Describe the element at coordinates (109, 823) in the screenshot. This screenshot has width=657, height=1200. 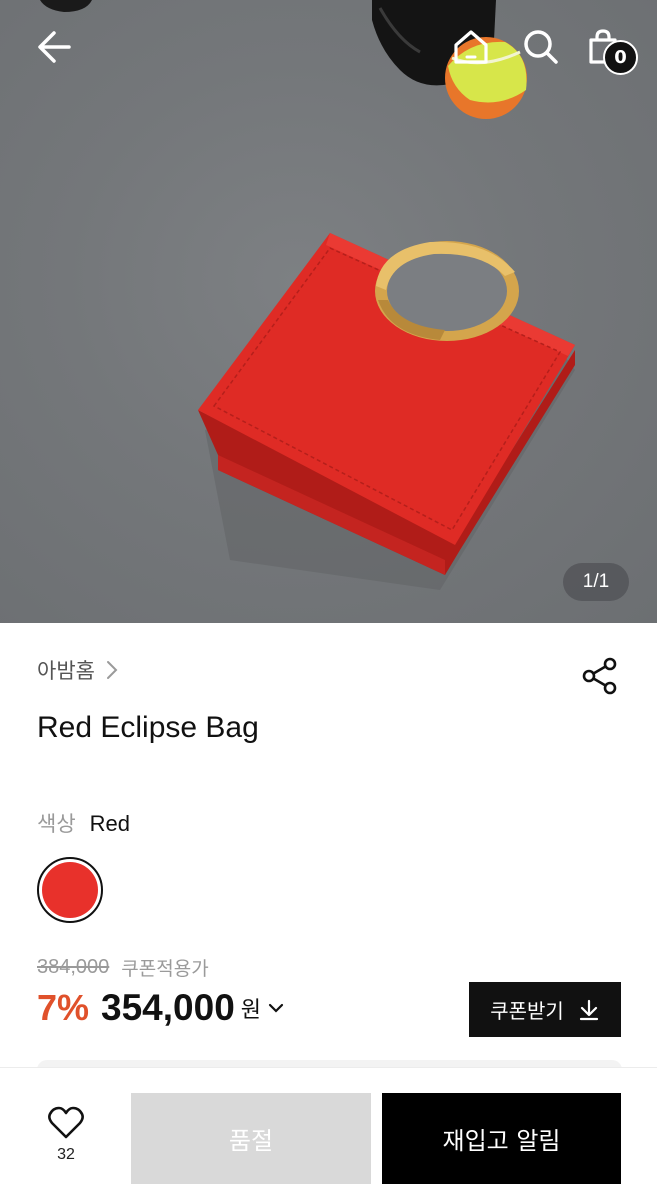
I see `color-value: Red` at that location.